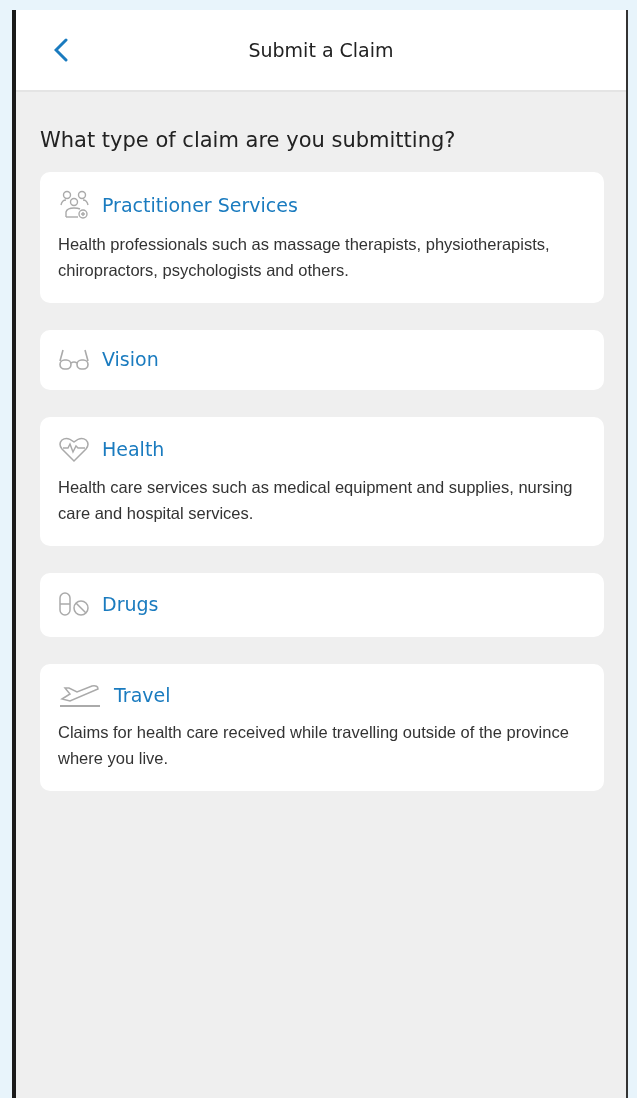  What do you see at coordinates (130, 604) in the screenshot?
I see `claim-type-title: Drugs` at bounding box center [130, 604].